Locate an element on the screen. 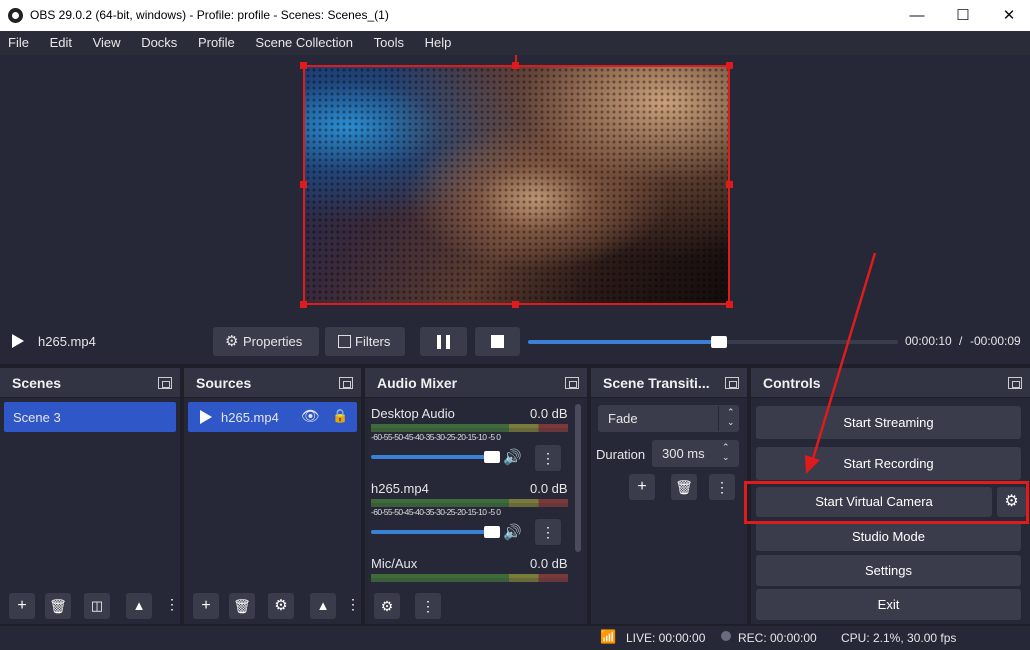  spin-arrows-icon: ⌃ ⌄ is located at coordinates (726, 452).